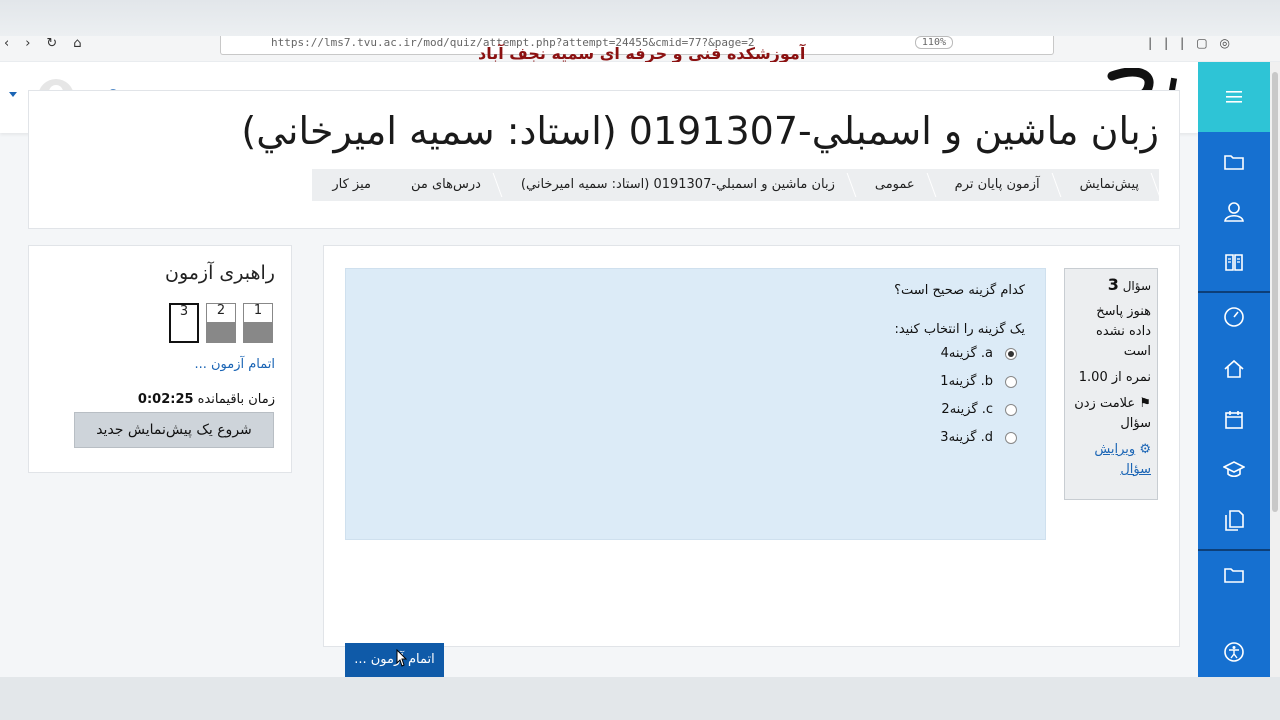 The width and height of the screenshot is (1280, 720). I want to click on page-scrollbar, so click(1275, 369).